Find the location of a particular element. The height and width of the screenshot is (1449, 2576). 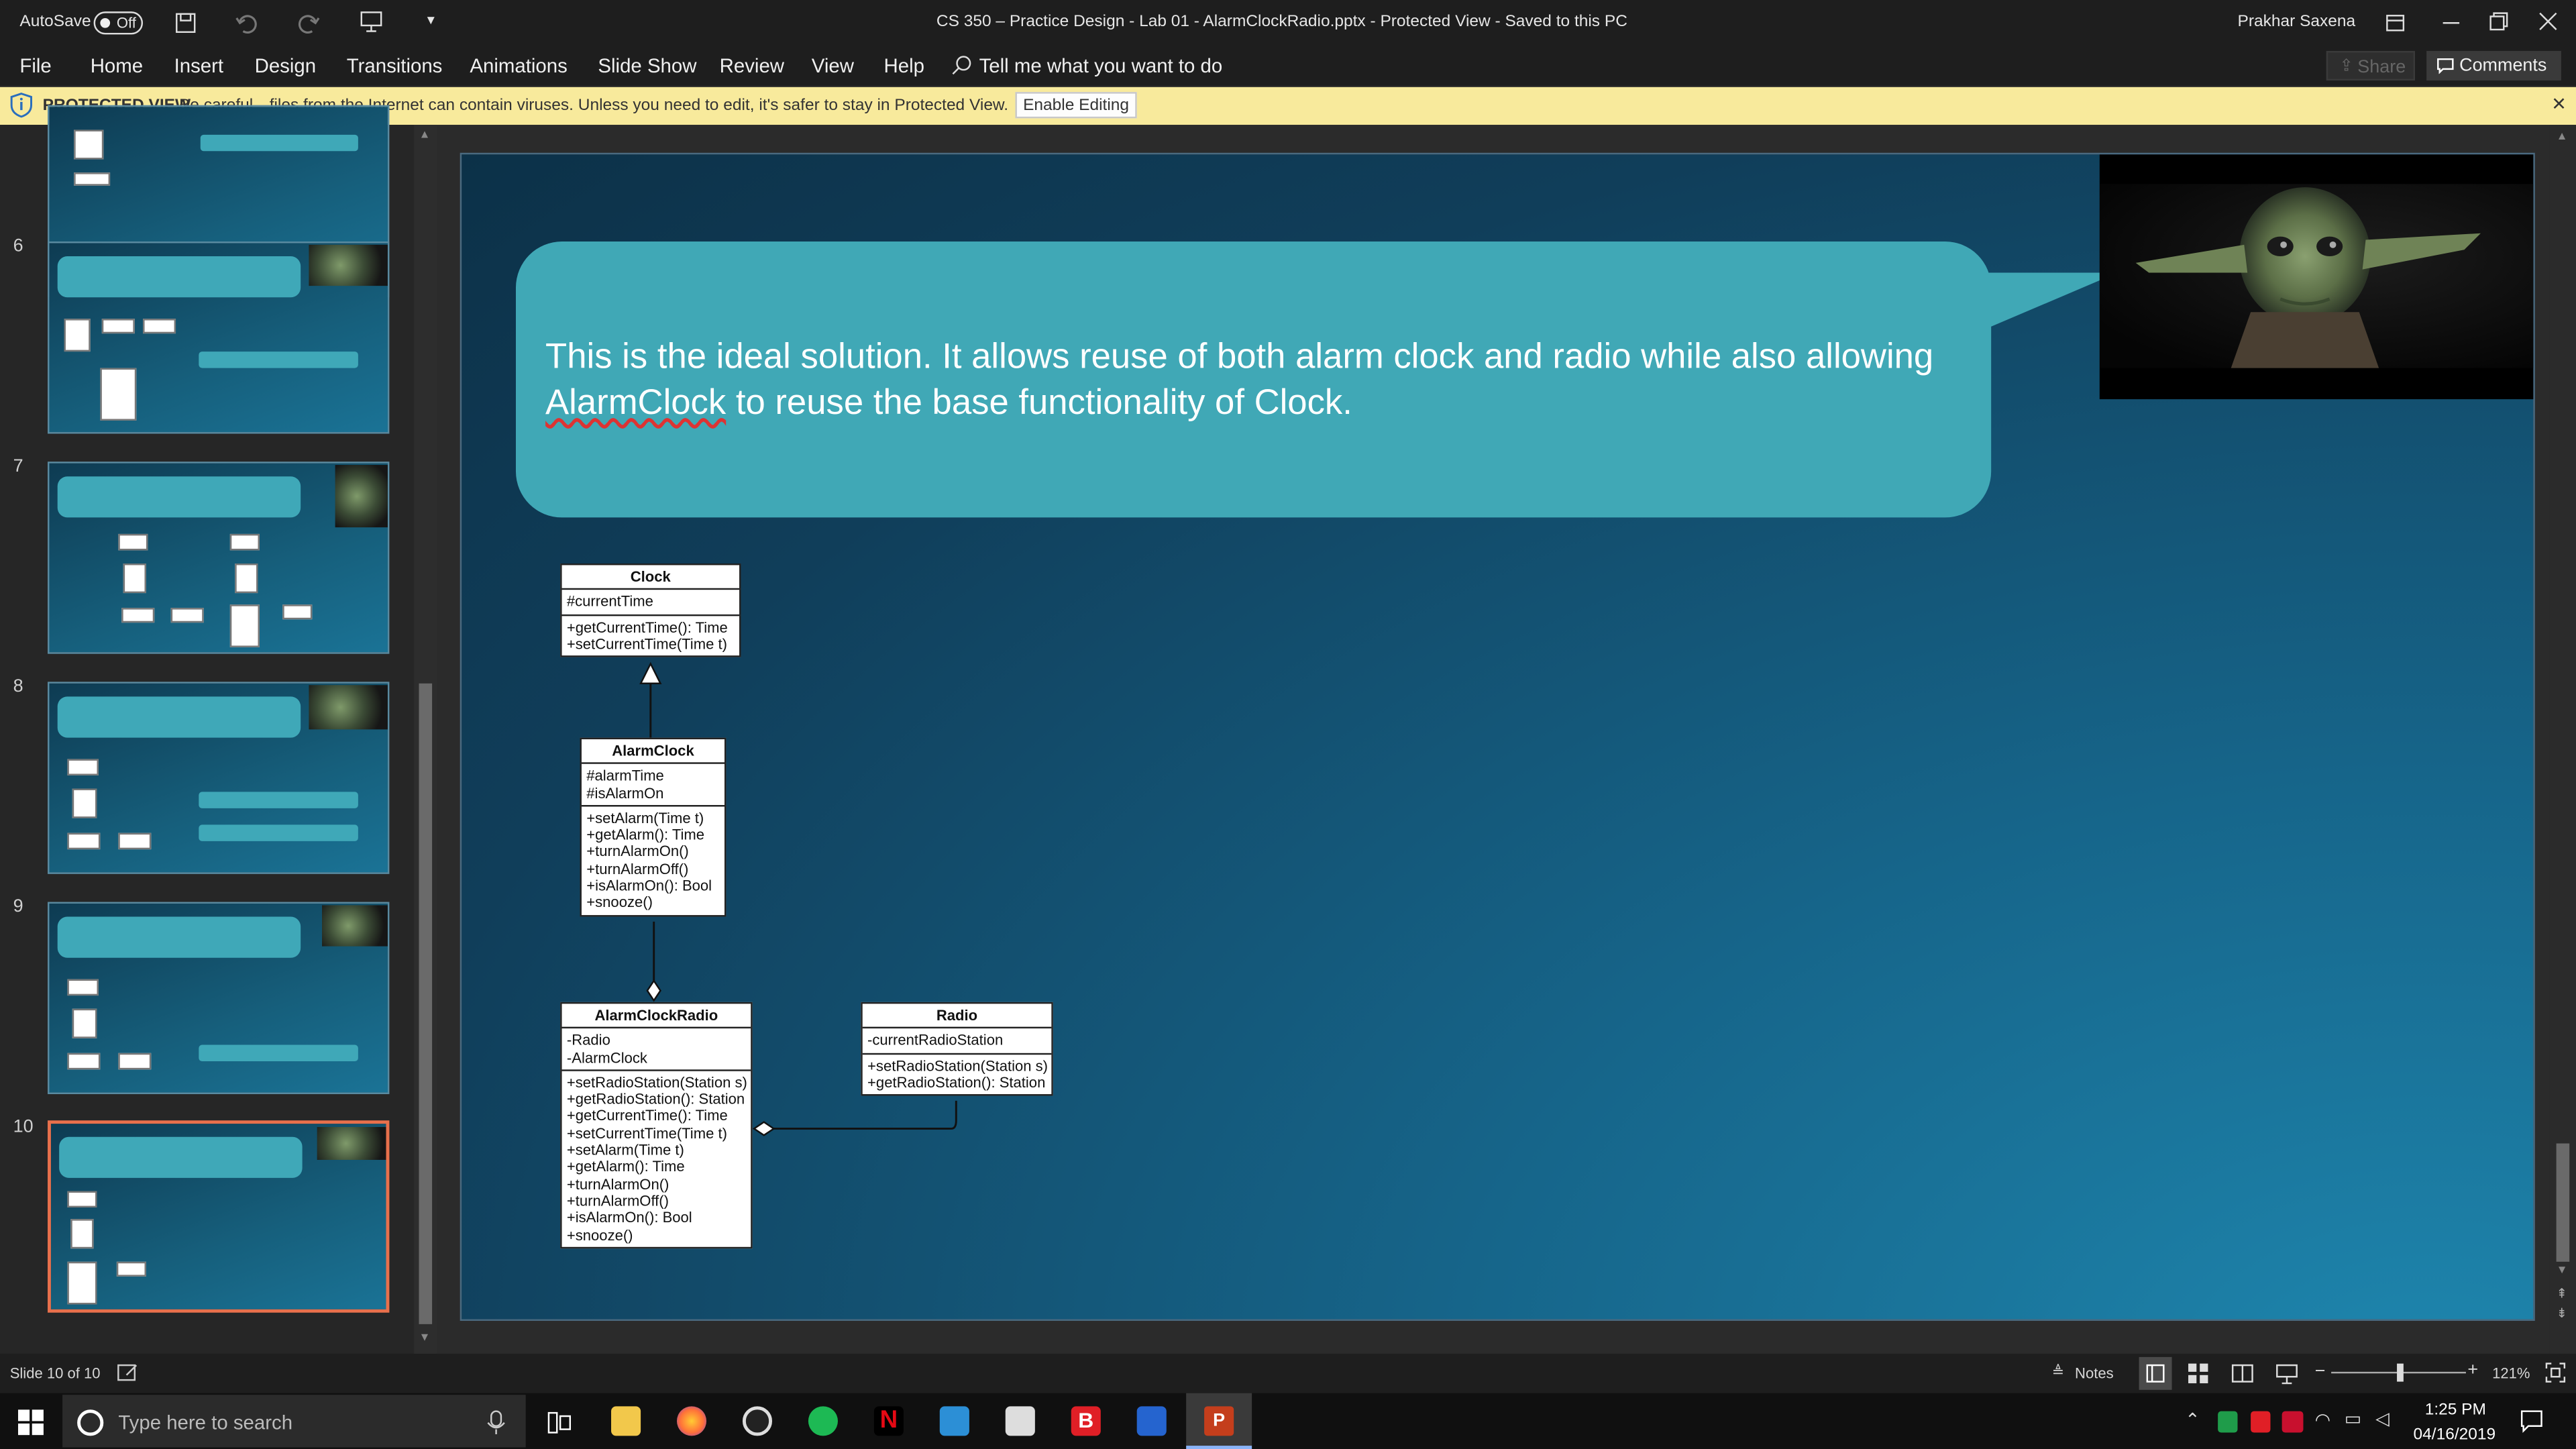

previous-slide-icon: ⇞ is located at coordinates (2562, 1294).